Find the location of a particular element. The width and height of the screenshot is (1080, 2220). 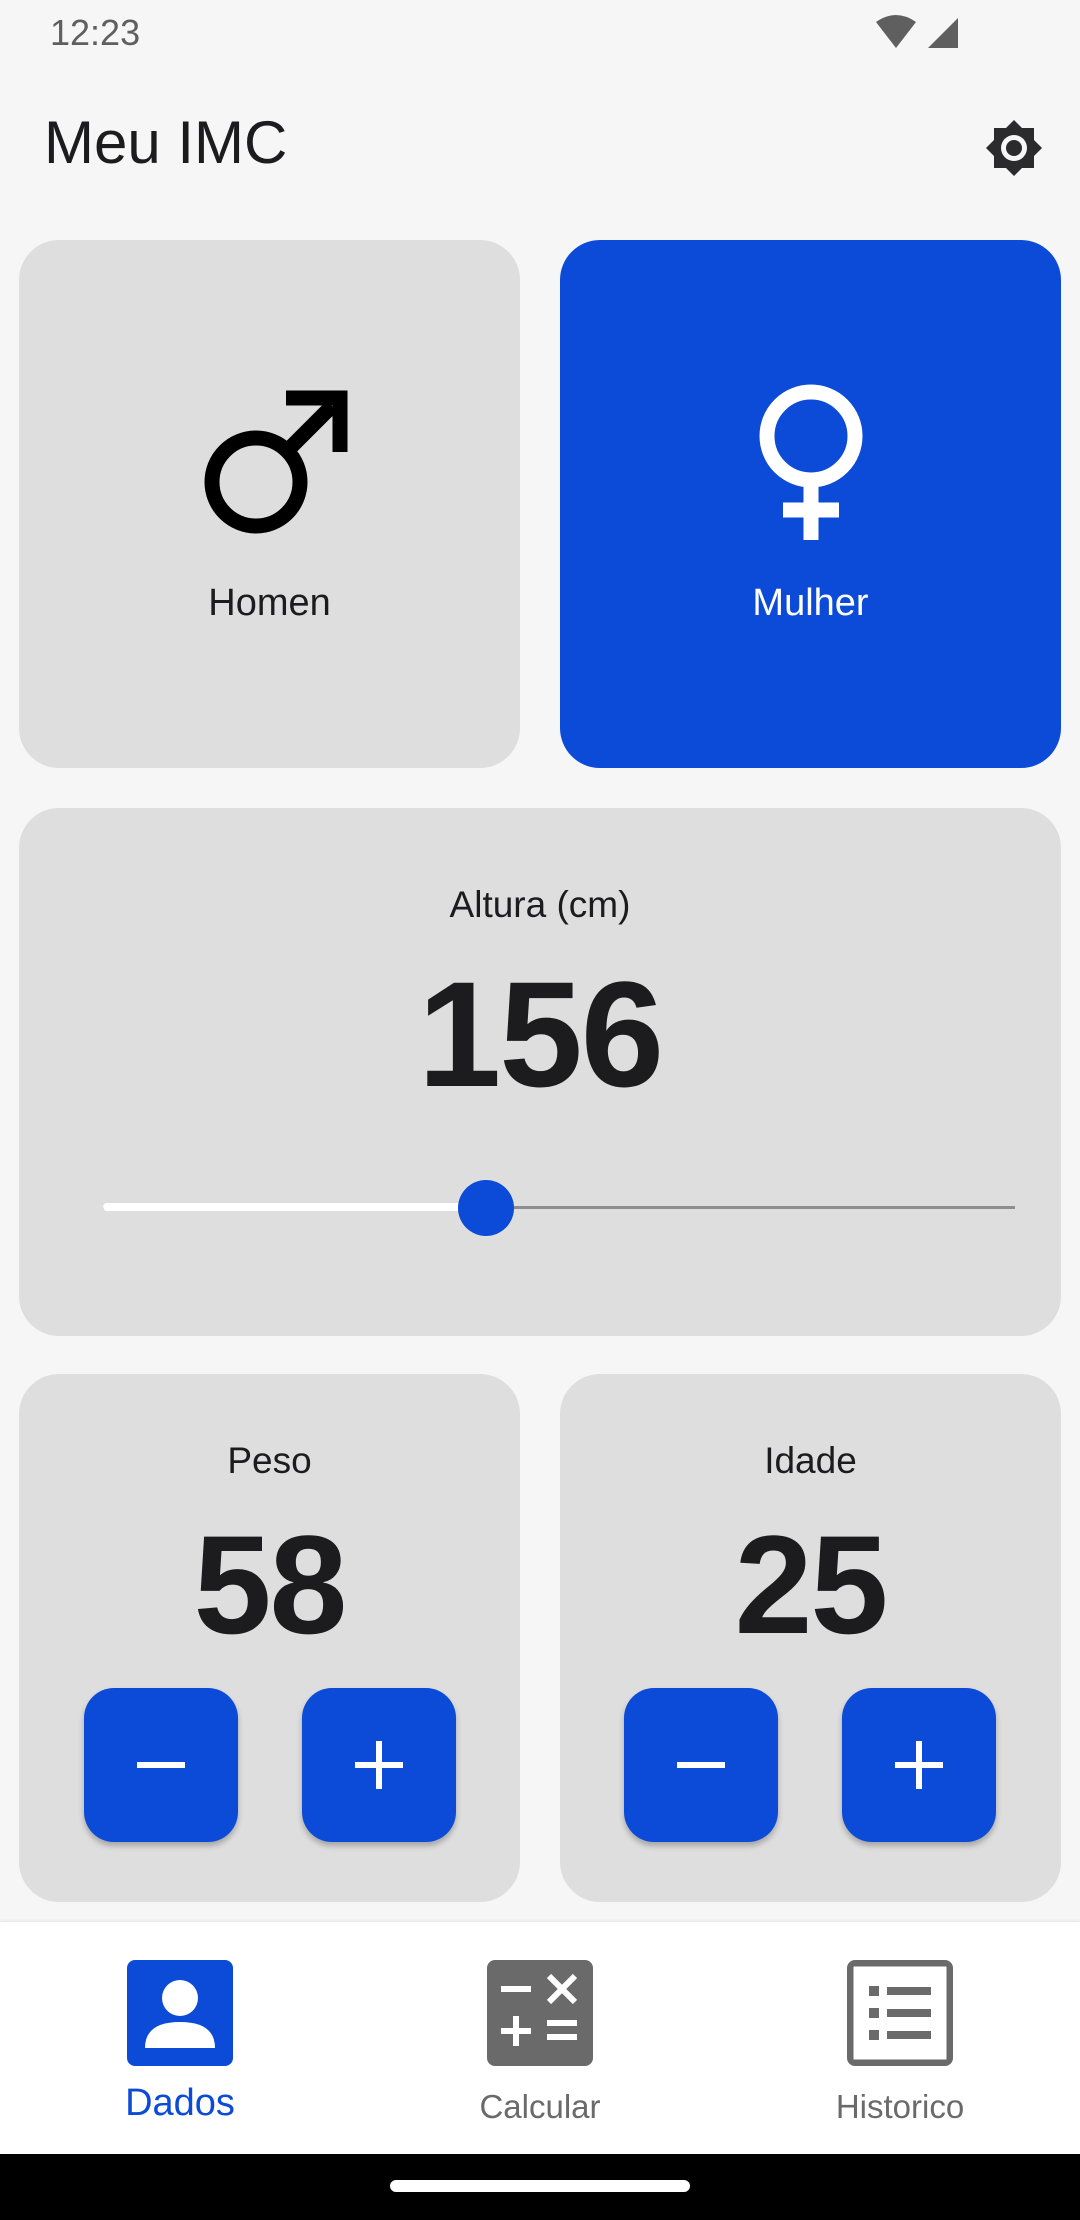

weight-increment-button is located at coordinates (379, 1765).